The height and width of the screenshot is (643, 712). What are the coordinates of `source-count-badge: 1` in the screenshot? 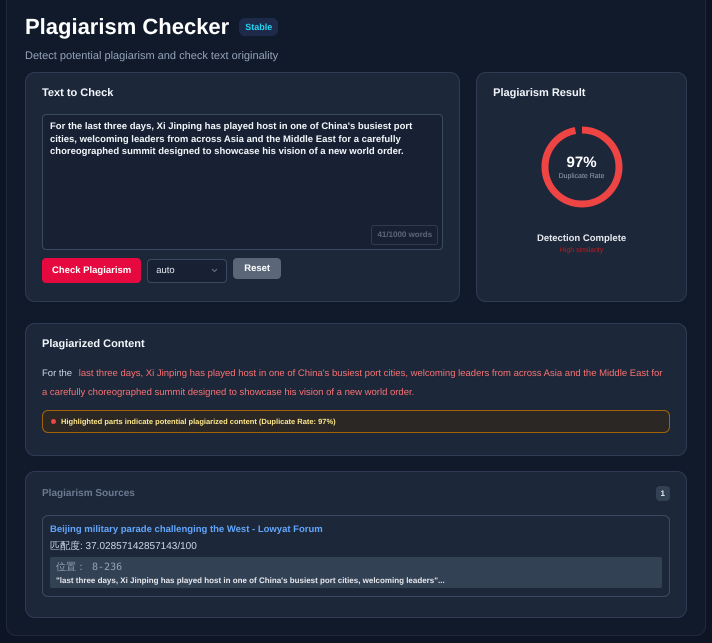 It's located at (663, 493).